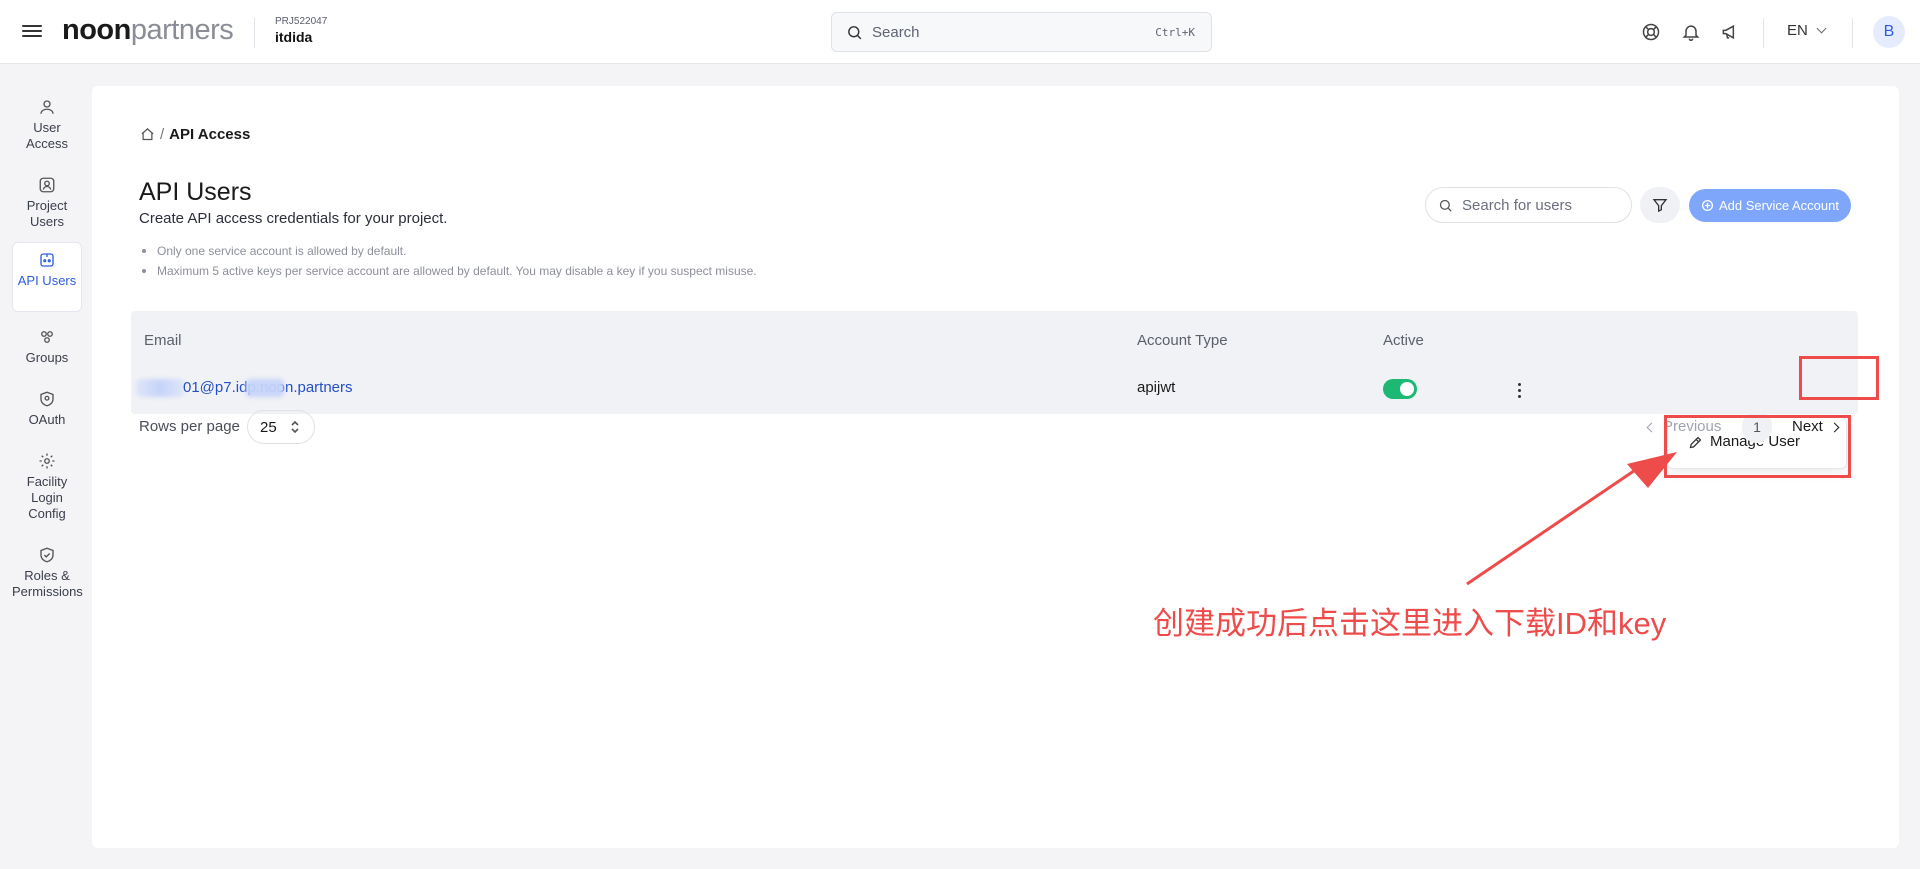 This screenshot has height=869, width=1920. I want to click on annotation-arrow, so click(1571, 519).